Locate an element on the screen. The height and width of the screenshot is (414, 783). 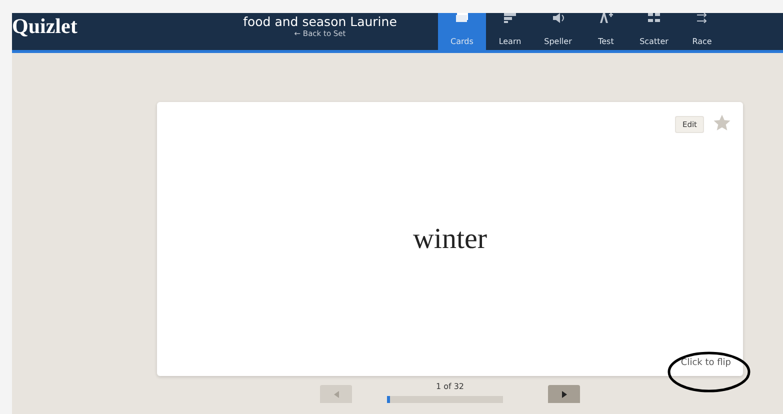
mode-tab: Test is located at coordinates (606, 31).